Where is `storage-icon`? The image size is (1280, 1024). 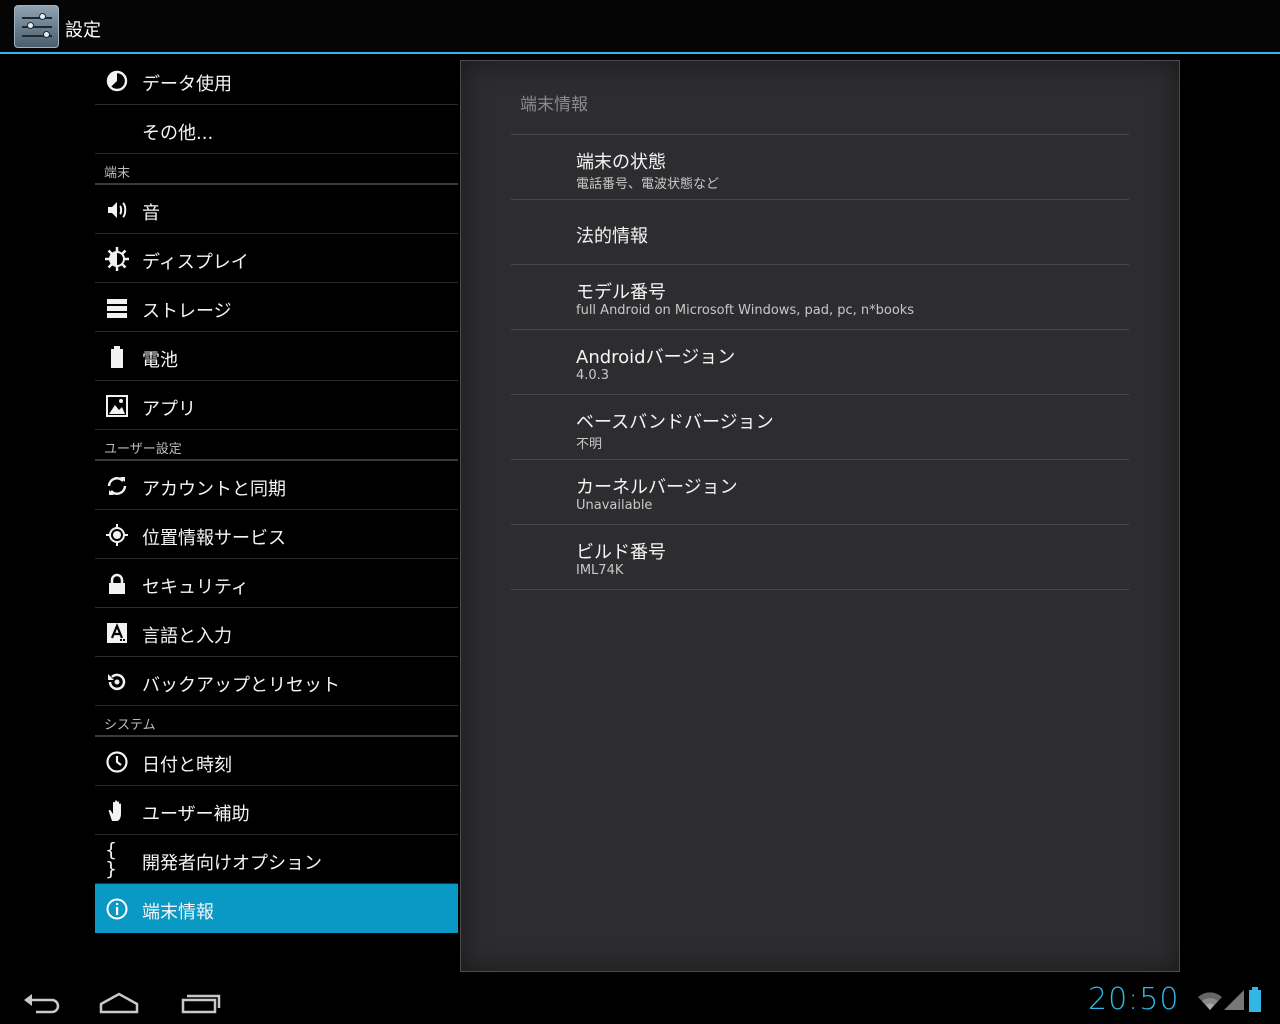
storage-icon is located at coordinates (117, 308).